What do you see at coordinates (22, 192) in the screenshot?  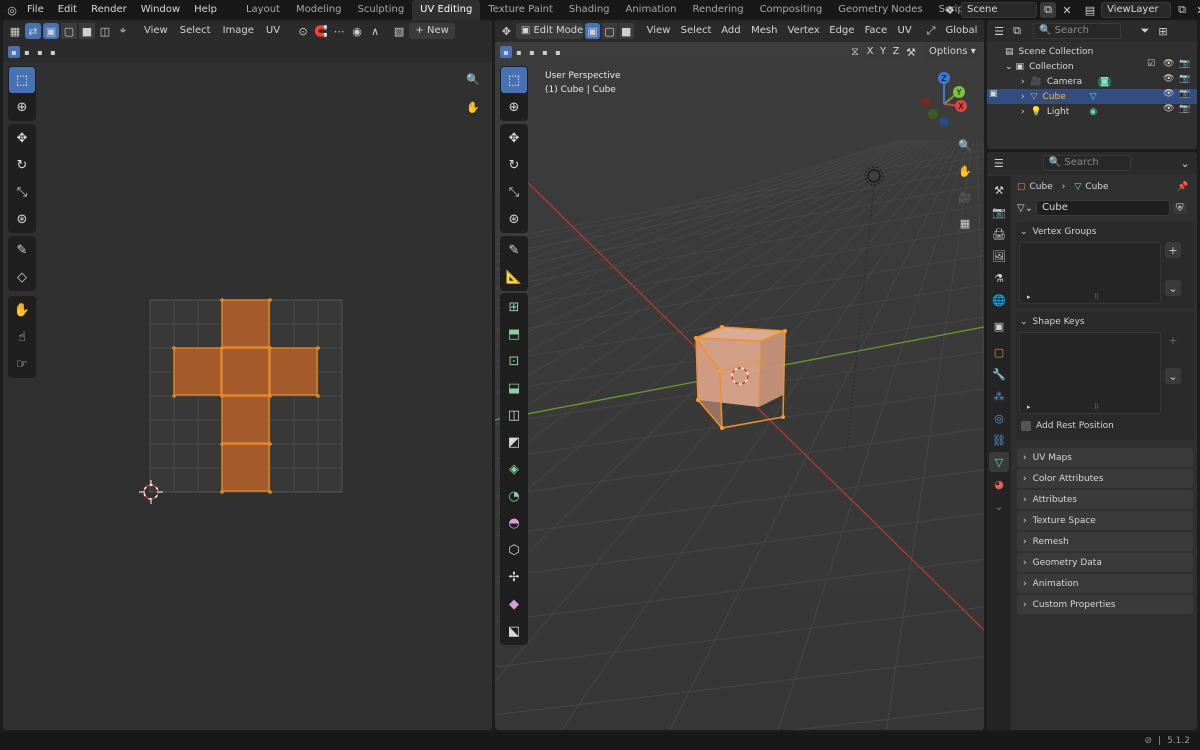 I see `scale-tool-icon: ⤡` at bounding box center [22, 192].